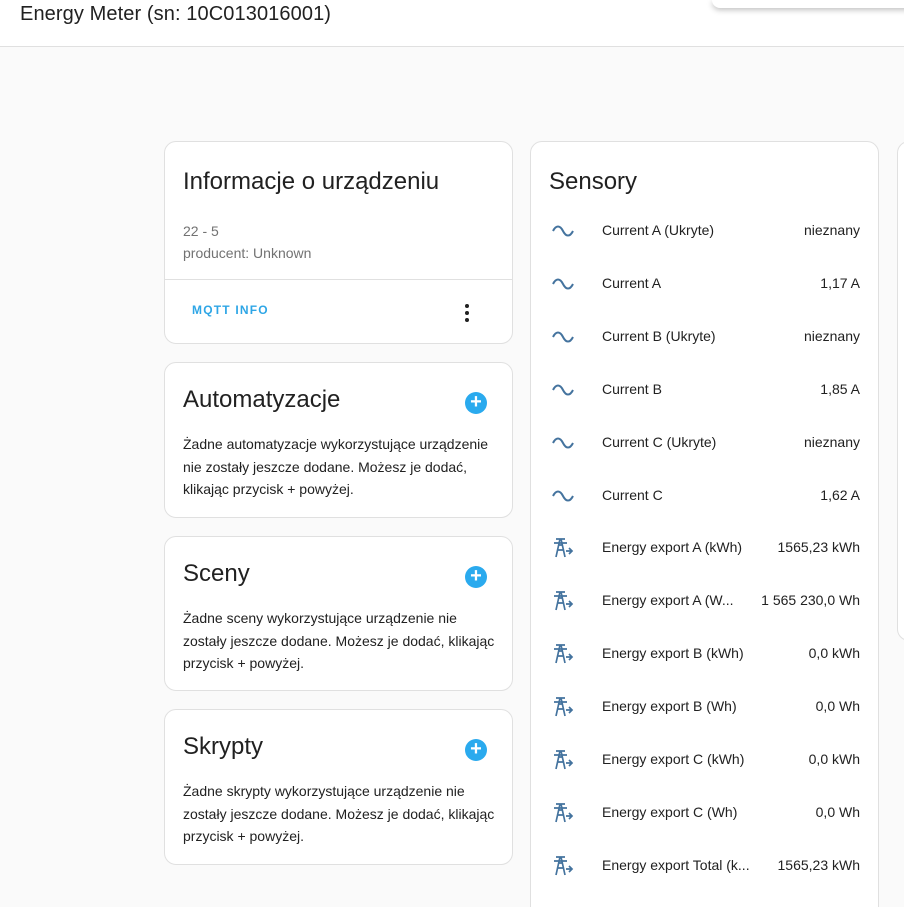  Describe the element at coordinates (201, 231) in the screenshot. I see `device-model: 22 - 5` at that location.